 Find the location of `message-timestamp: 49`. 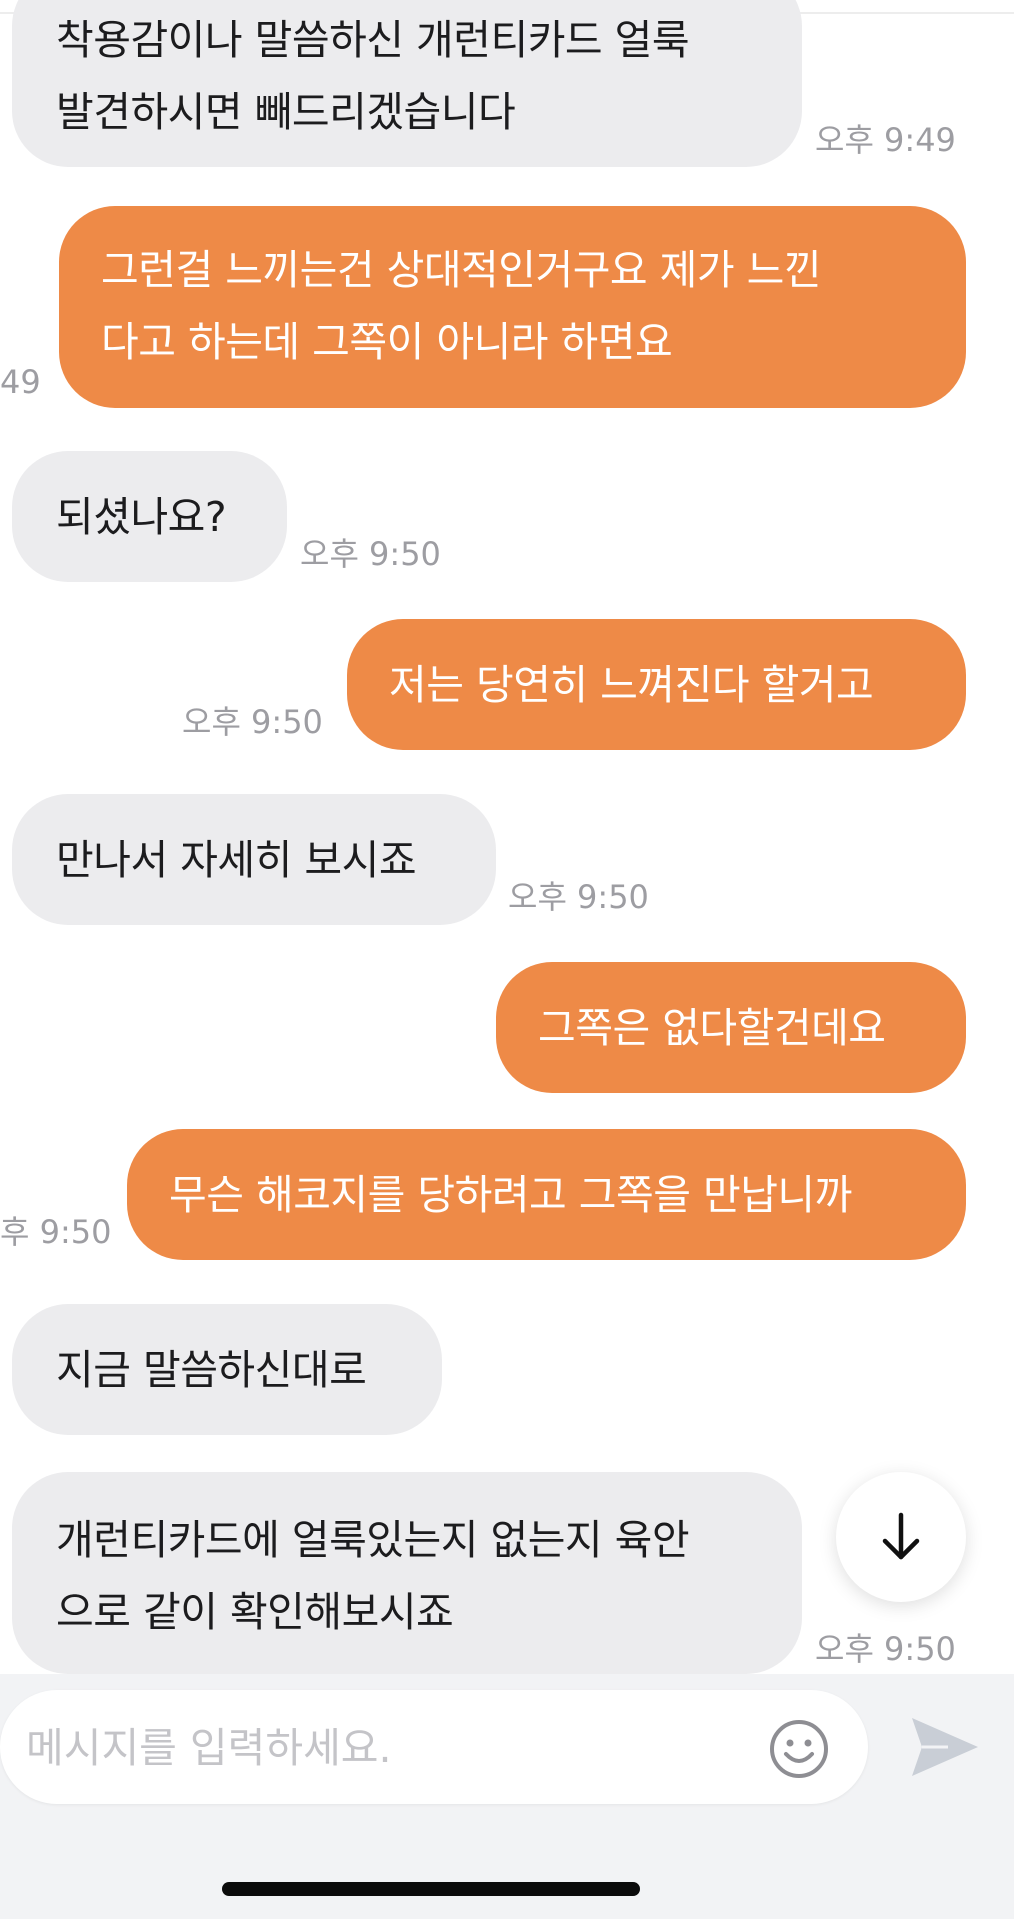

message-timestamp: 49 is located at coordinates (20, 382).